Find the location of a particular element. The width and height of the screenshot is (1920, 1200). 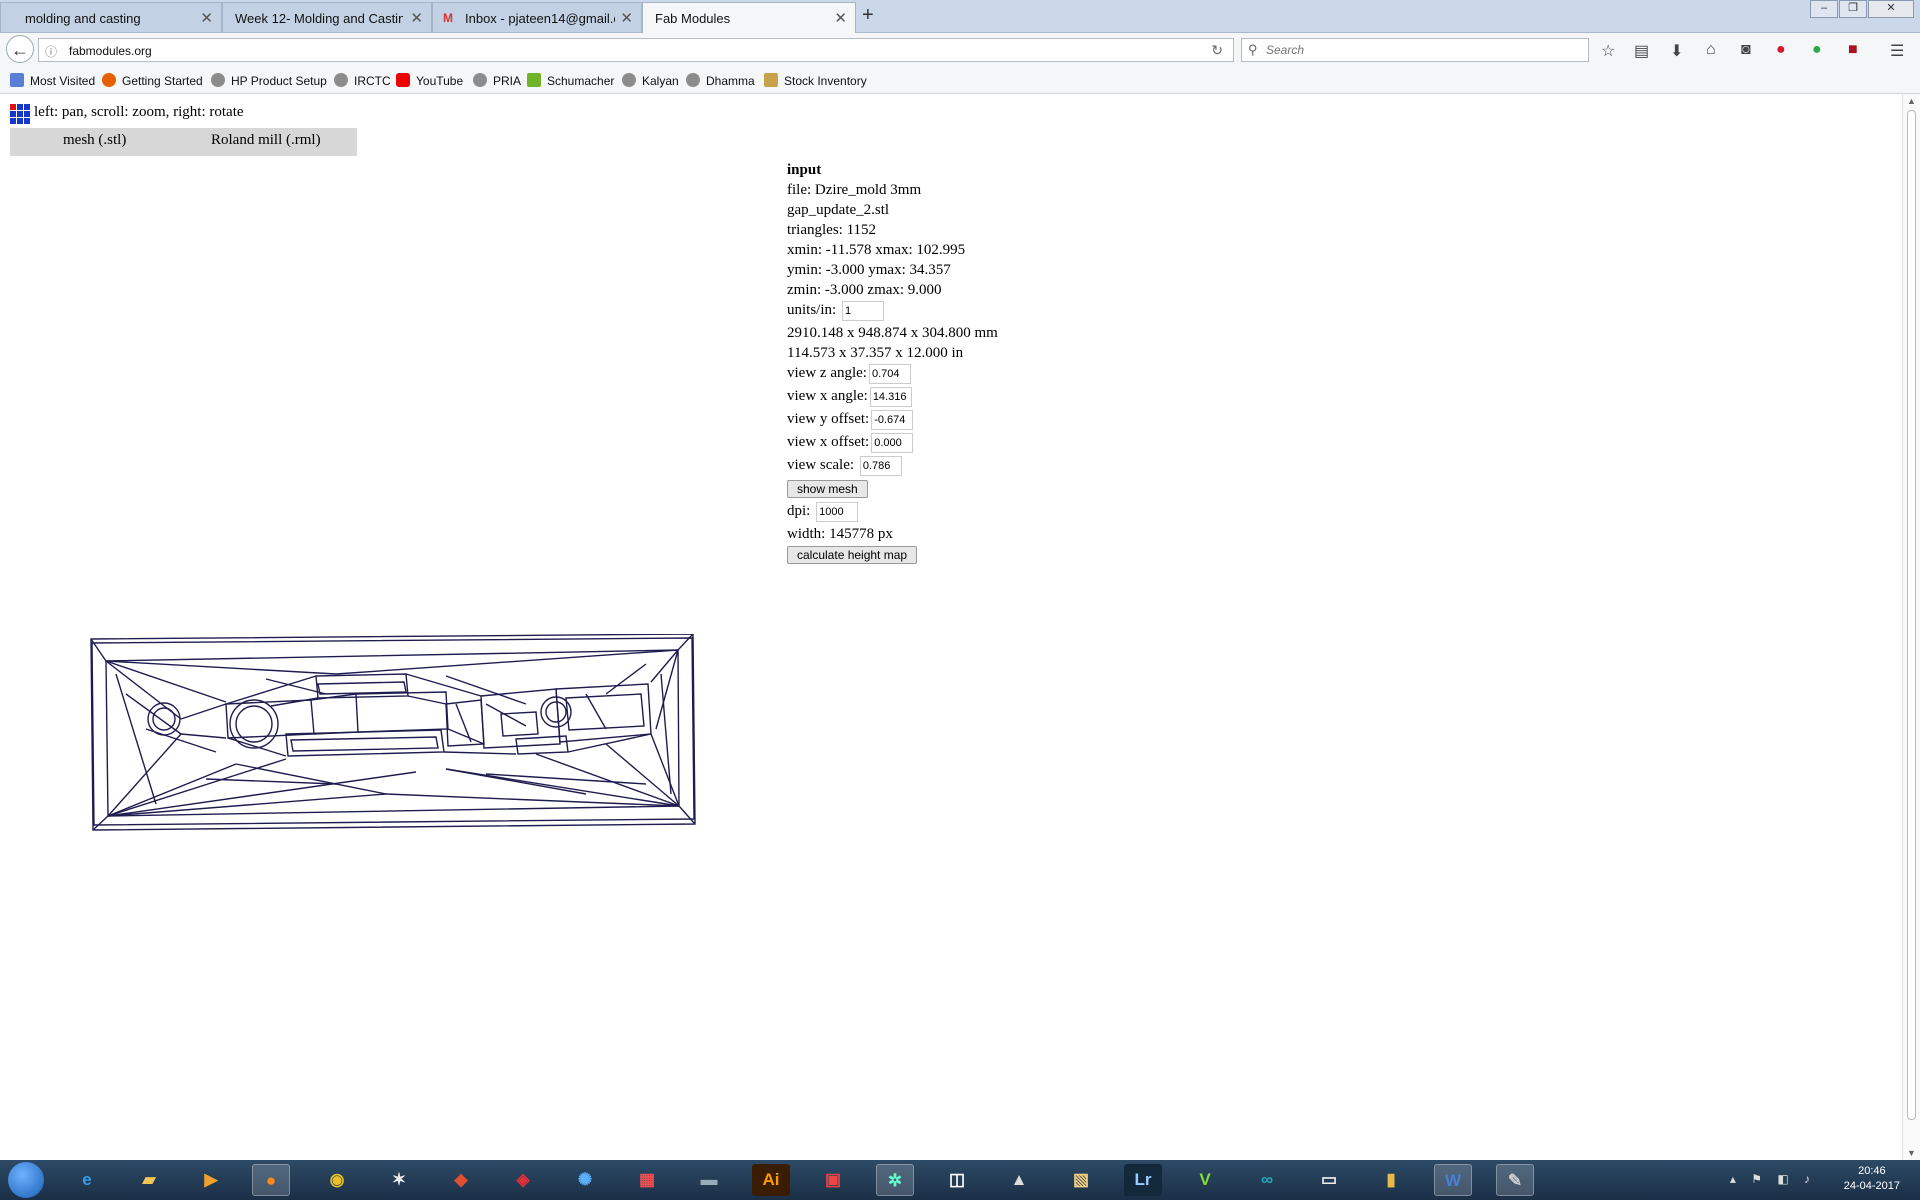

calculate-row: calculate height map is located at coordinates (892, 555).